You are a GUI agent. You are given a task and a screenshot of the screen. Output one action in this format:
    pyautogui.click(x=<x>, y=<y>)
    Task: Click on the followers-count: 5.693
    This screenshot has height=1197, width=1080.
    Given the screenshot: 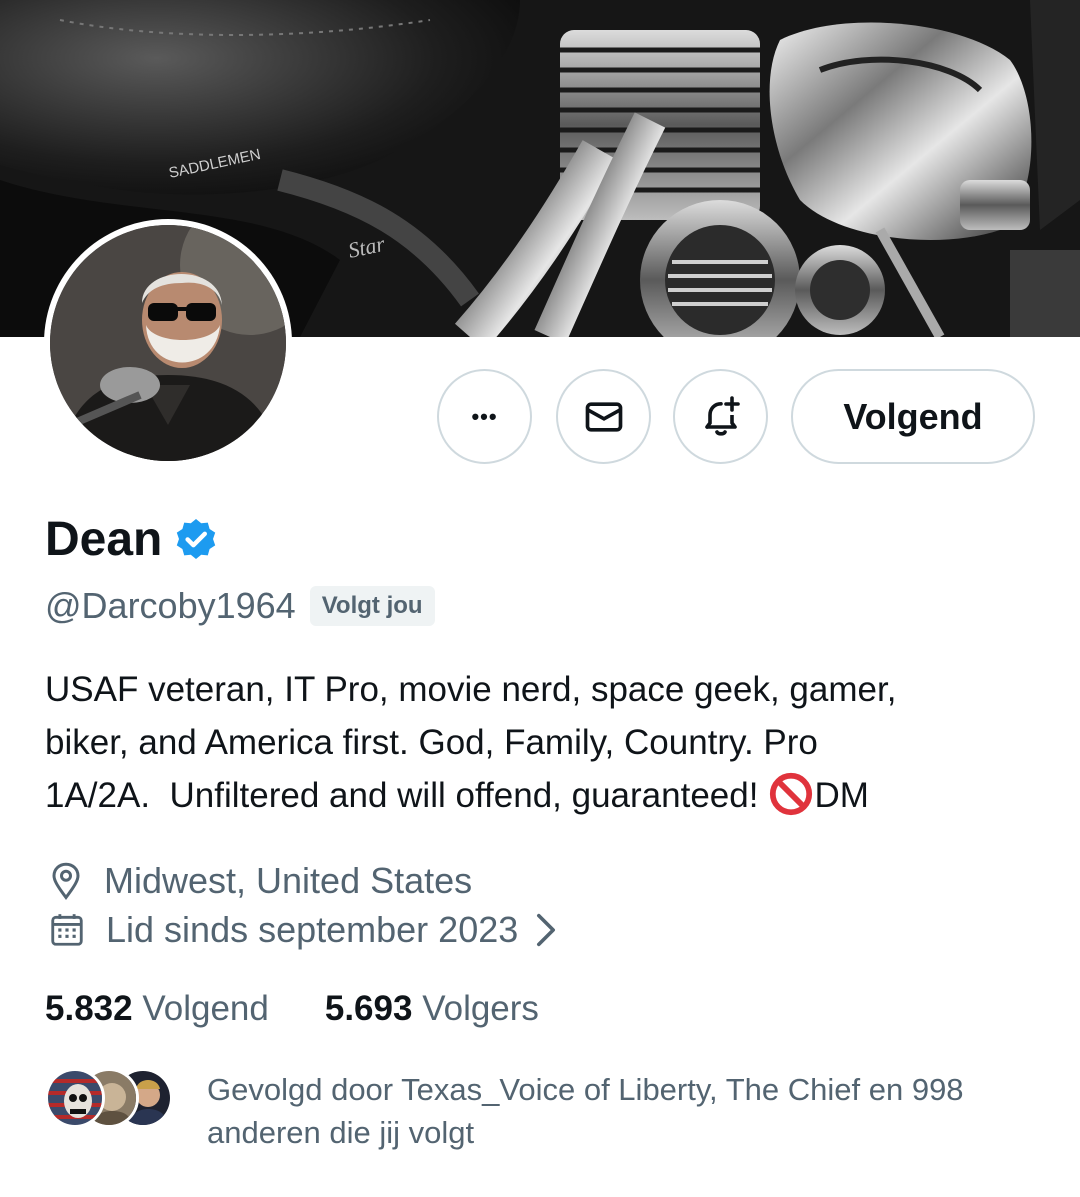 What is the action you would take?
    pyautogui.click(x=368, y=1008)
    